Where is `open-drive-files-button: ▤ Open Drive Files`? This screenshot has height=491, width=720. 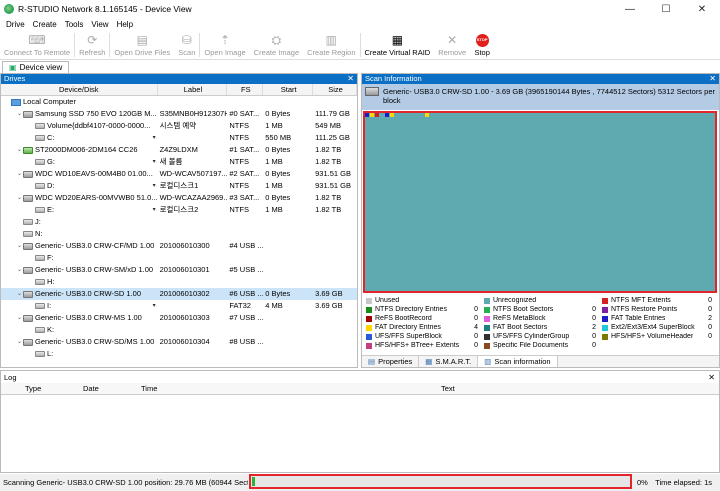
open-drive-files-button: ▤ Open Drive Files is located at coordinates (142, 45).